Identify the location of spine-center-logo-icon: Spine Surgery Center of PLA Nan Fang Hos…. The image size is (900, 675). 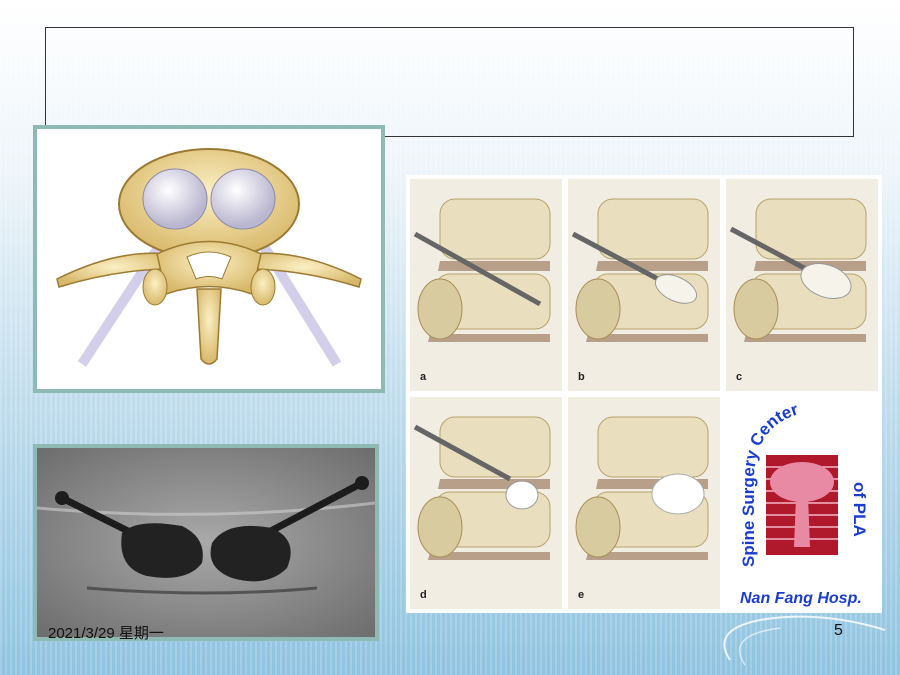
(804, 503).